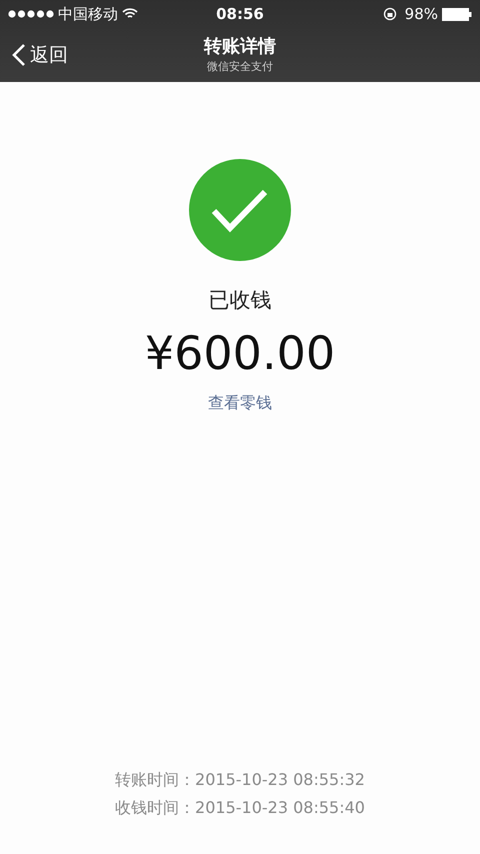  What do you see at coordinates (240, 67) in the screenshot?
I see `page-subtitle: 微信安全支付` at bounding box center [240, 67].